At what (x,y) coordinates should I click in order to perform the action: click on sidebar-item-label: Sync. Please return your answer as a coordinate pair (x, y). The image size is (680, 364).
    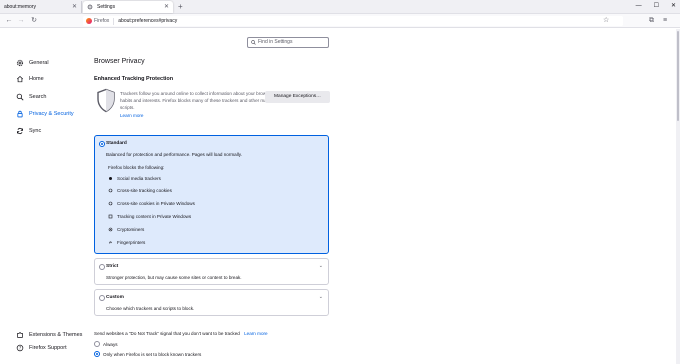
    Looking at the image, I should click on (35, 131).